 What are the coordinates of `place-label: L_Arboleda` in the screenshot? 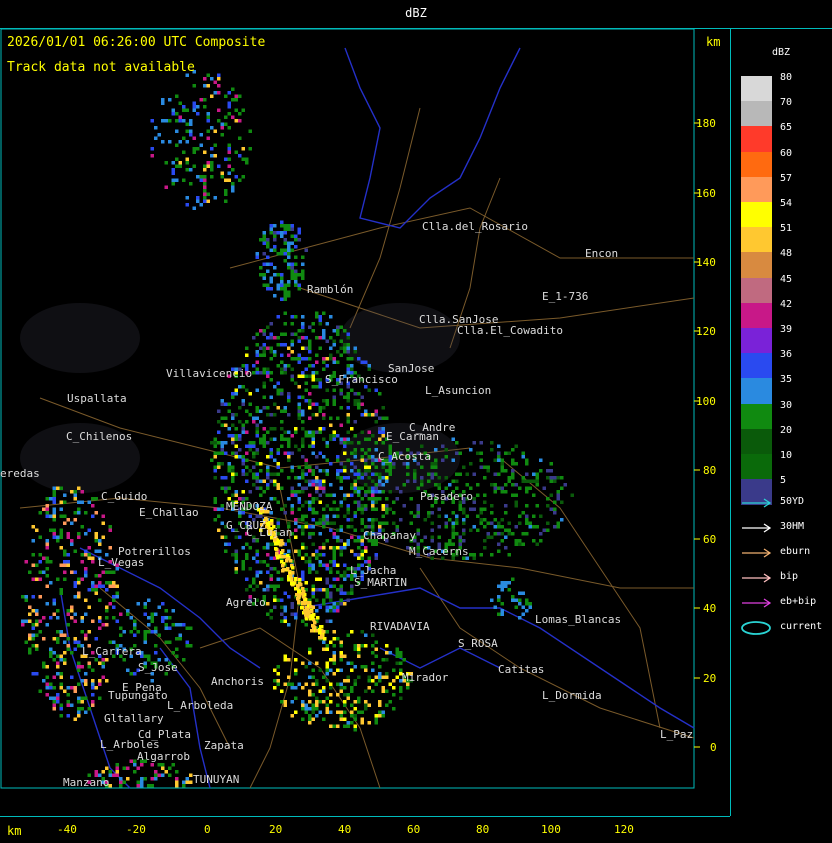 It's located at (200, 705).